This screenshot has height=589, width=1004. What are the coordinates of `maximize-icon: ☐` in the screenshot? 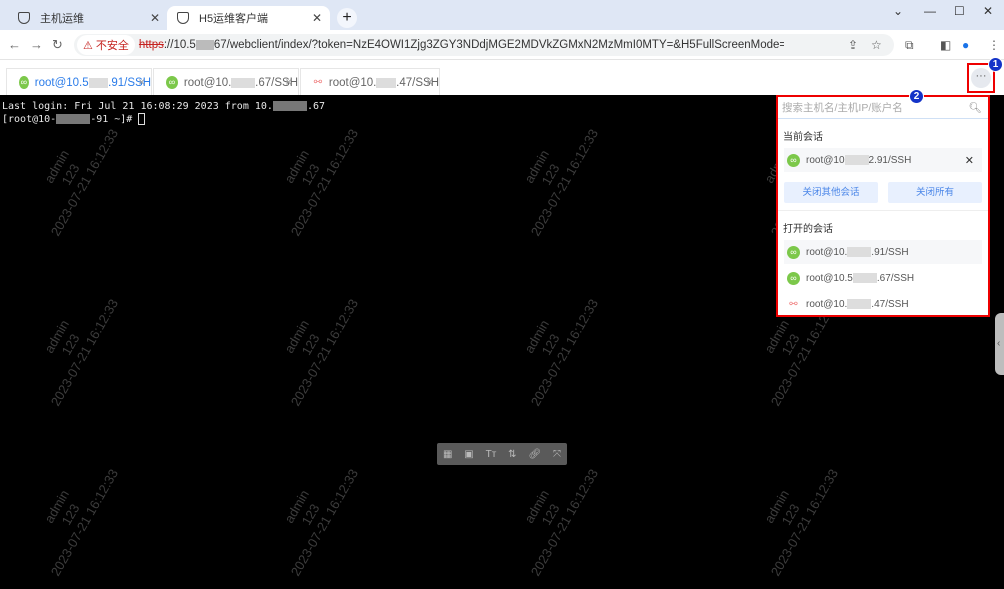 It's located at (959, 11).